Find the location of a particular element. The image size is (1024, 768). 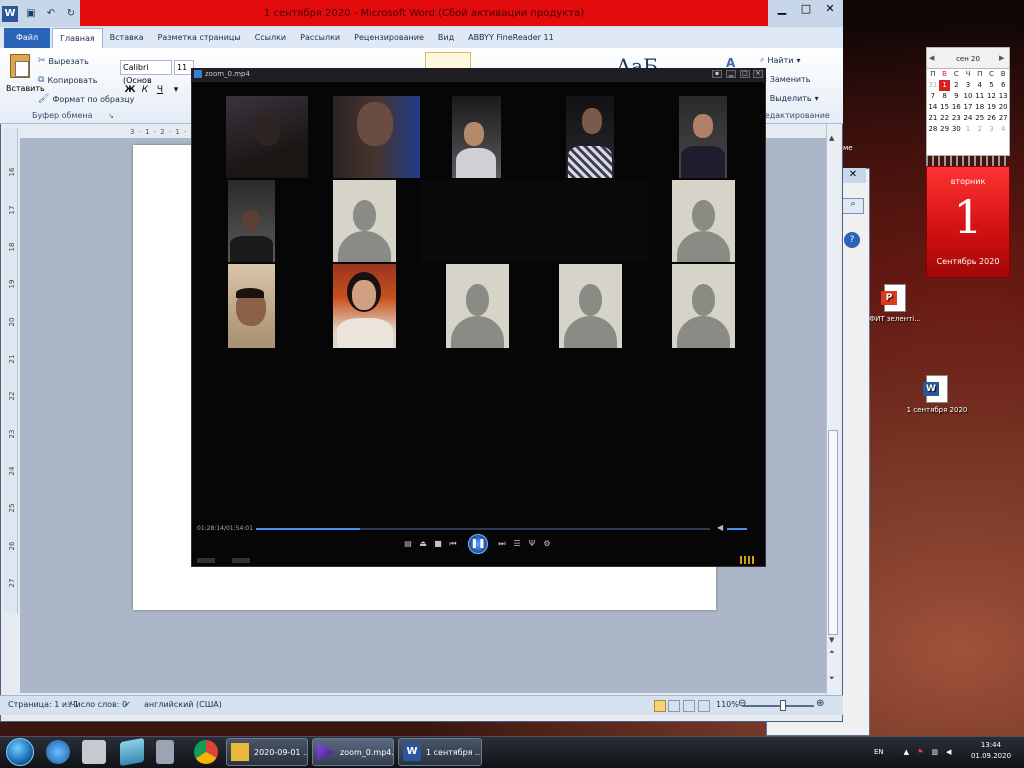

internet-explorer-icon is located at coordinates (58, 752).